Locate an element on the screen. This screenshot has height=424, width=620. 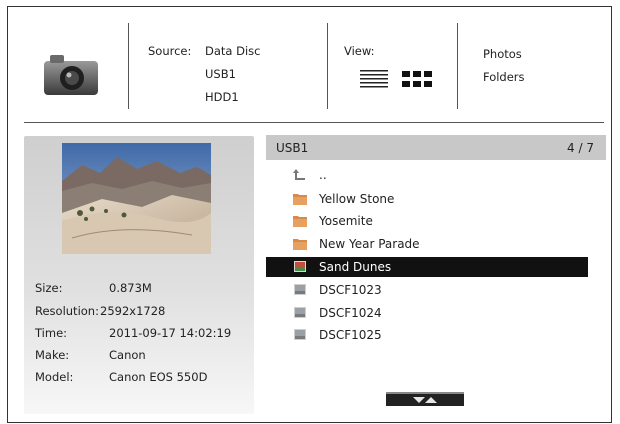
view-label: View: is located at coordinates (359, 51).